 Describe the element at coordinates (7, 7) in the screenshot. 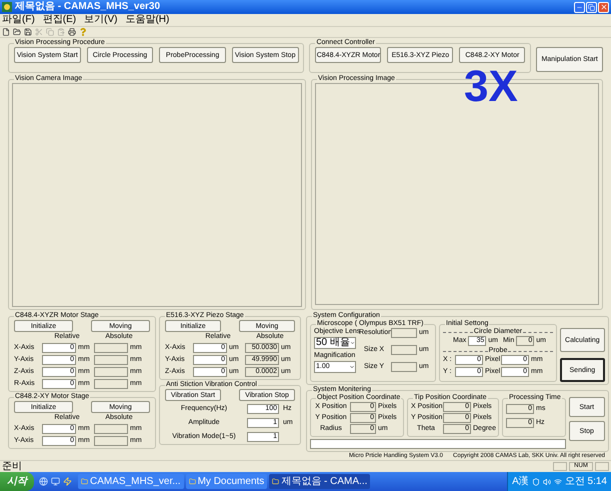

I see `app-icon` at that location.